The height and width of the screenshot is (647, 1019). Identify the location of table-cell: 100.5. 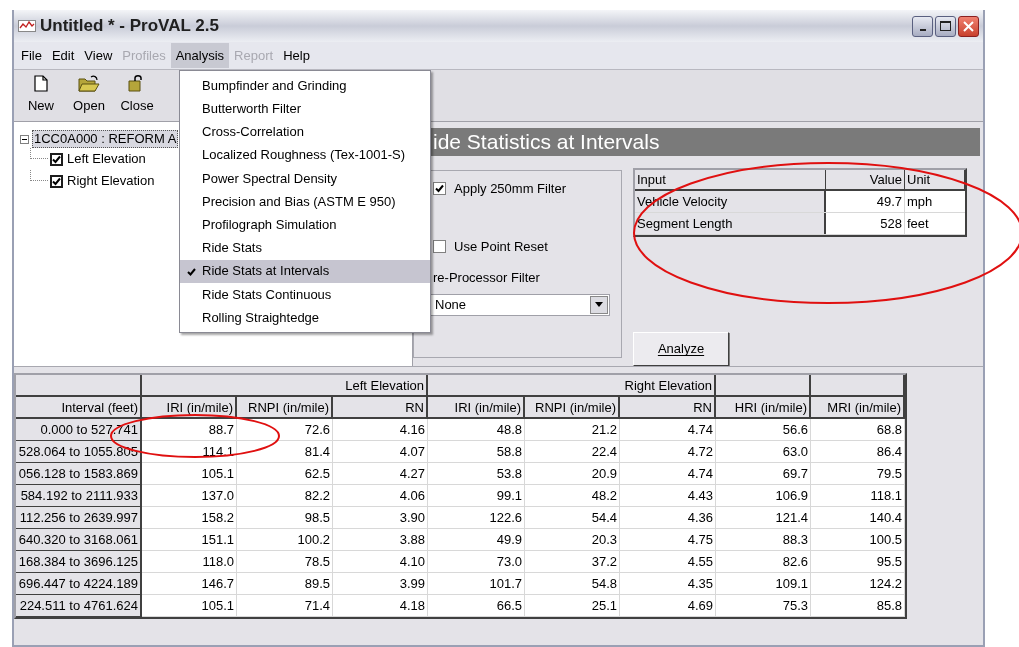
(858, 540).